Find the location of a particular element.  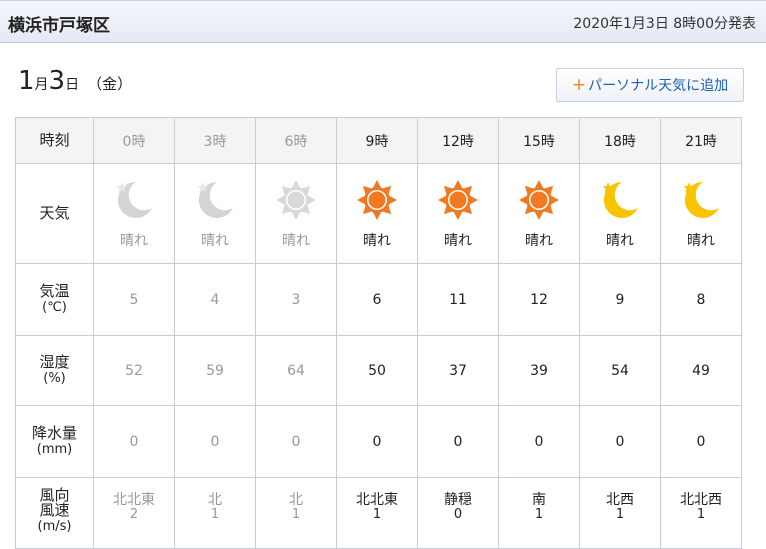

wind-cell: 北北東 1 is located at coordinates (377, 513).